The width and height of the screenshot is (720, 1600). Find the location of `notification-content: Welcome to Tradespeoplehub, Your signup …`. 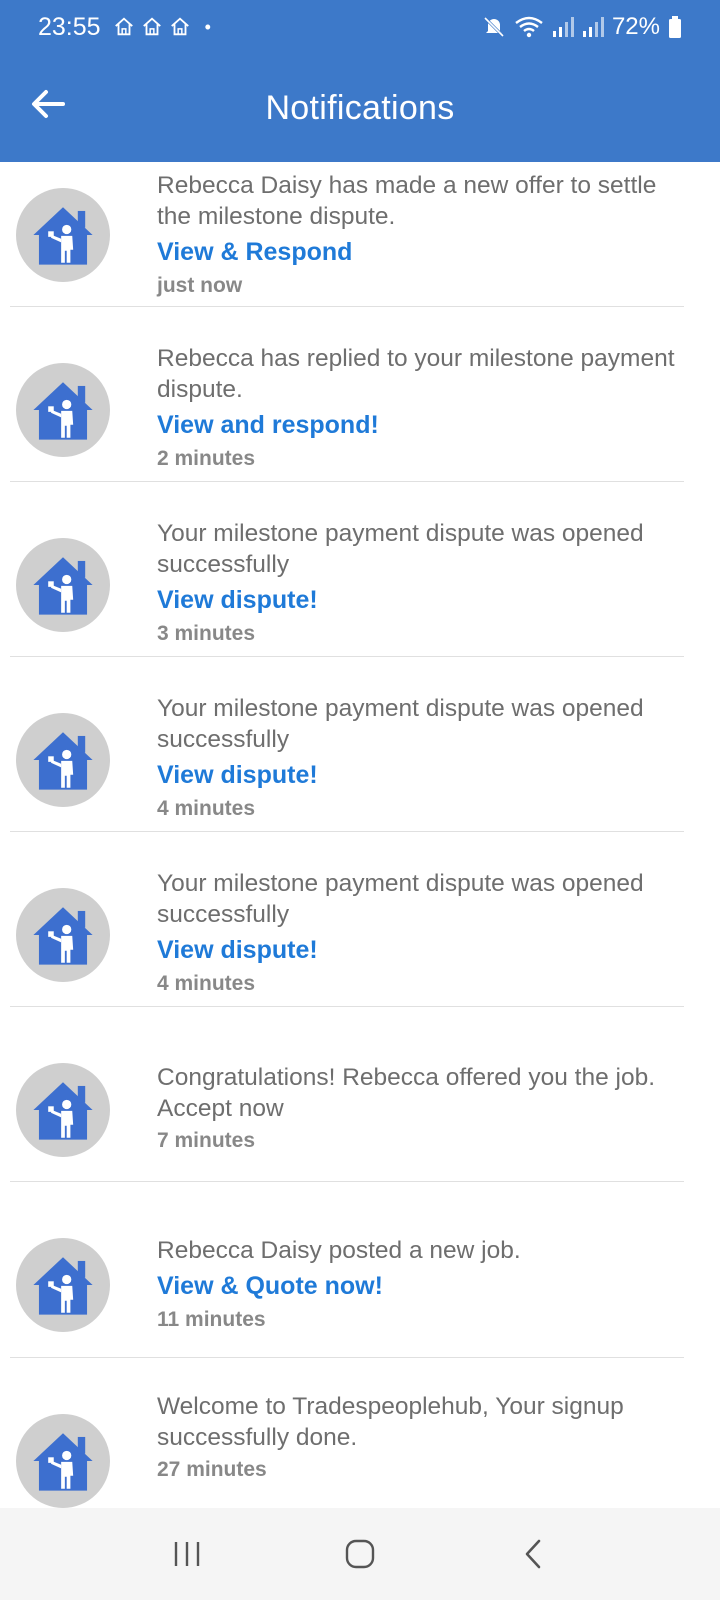

notification-content: Welcome to Tradespeoplehub, Your signup … is located at coordinates (417, 1437).